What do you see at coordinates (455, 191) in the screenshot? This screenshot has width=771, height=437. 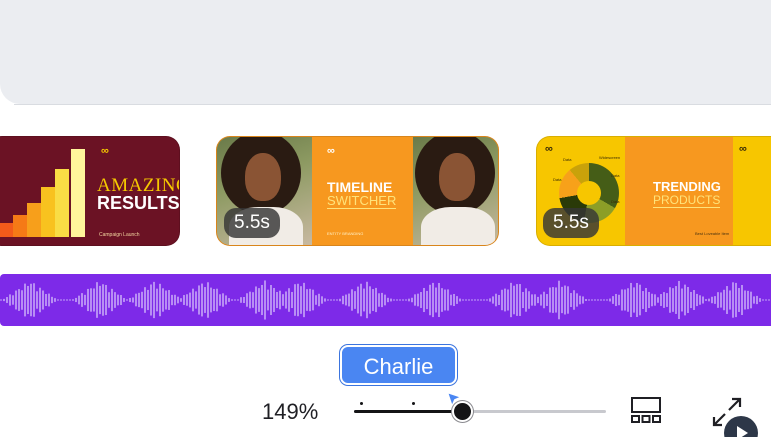 I see `portrait-image` at bounding box center [455, 191].